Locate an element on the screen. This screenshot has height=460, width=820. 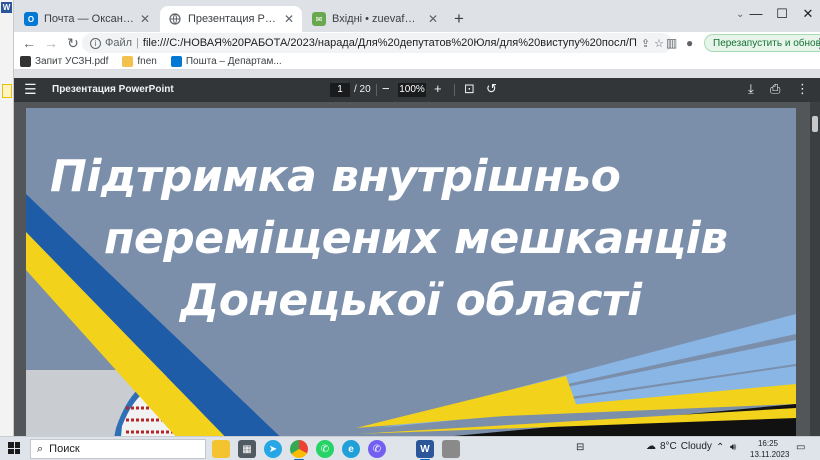
download-icon: ⤓ is located at coordinates (751, 89).